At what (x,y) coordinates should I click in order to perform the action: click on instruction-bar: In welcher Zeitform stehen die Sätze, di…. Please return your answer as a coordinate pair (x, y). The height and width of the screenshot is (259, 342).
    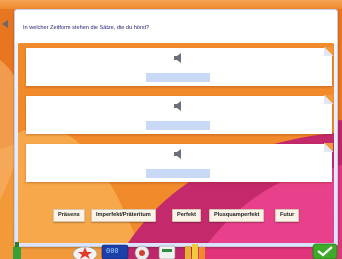
    Looking at the image, I should click on (176, 26).